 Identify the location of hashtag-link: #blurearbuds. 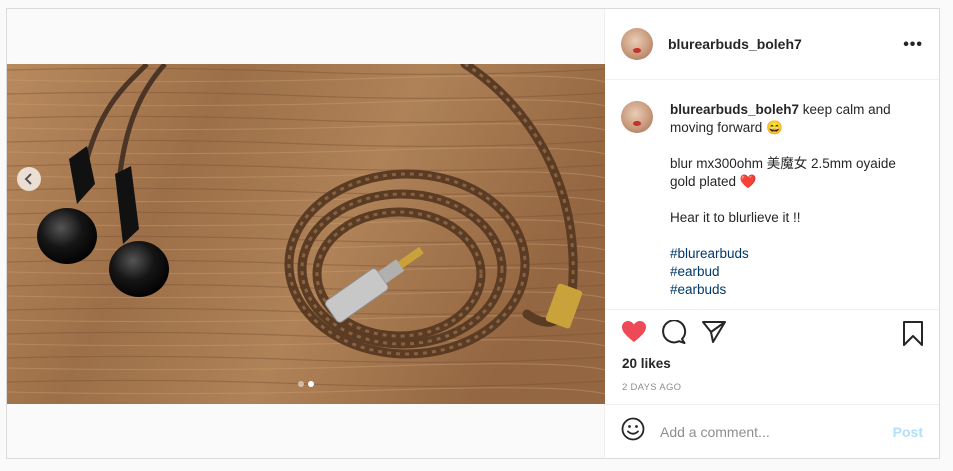
(796, 254).